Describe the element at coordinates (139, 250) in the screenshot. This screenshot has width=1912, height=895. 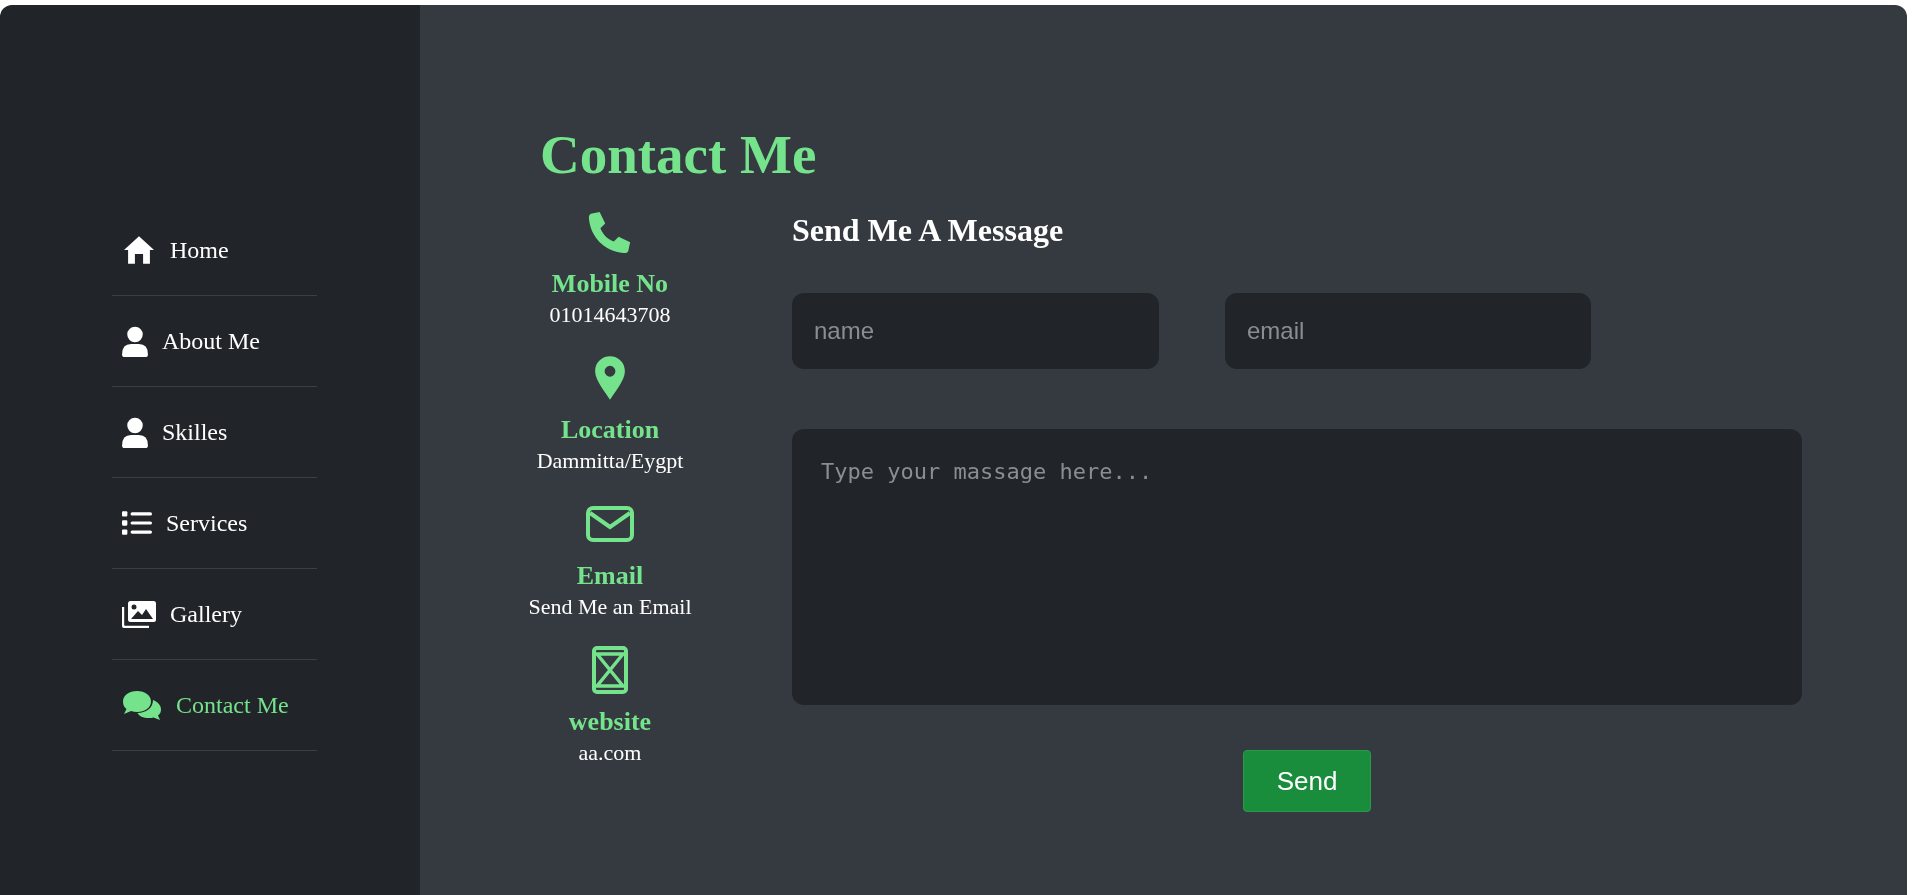
I see `home-icon` at that location.